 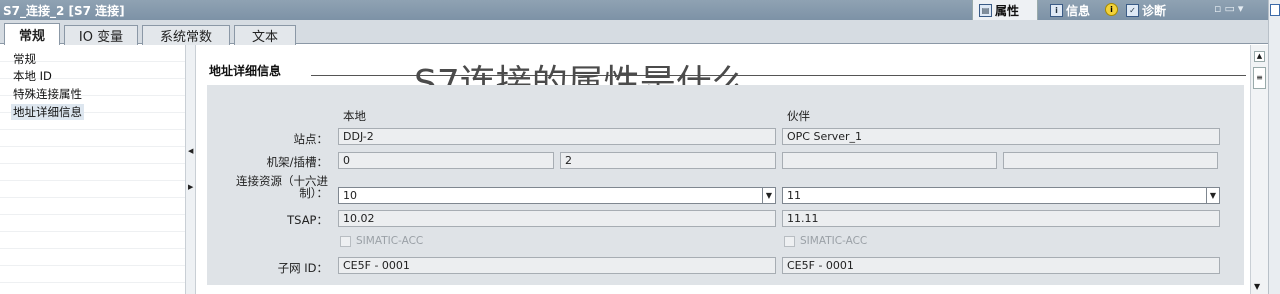 I want to click on tsap-label: TSAP：, so click(x=307, y=220).